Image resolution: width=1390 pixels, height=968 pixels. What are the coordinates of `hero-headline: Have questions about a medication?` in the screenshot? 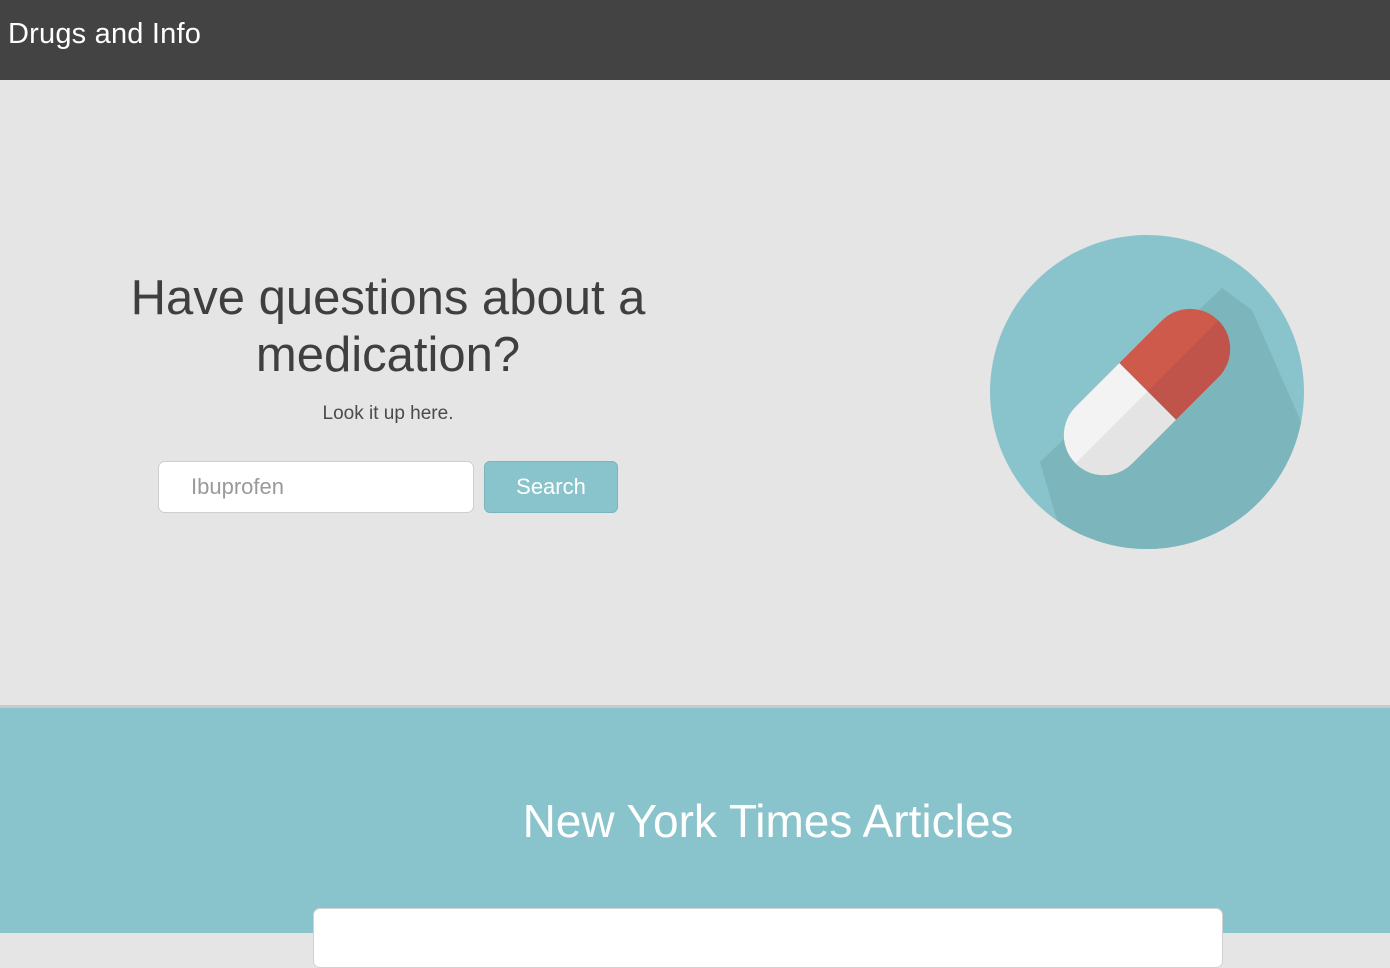 It's located at (388, 326).